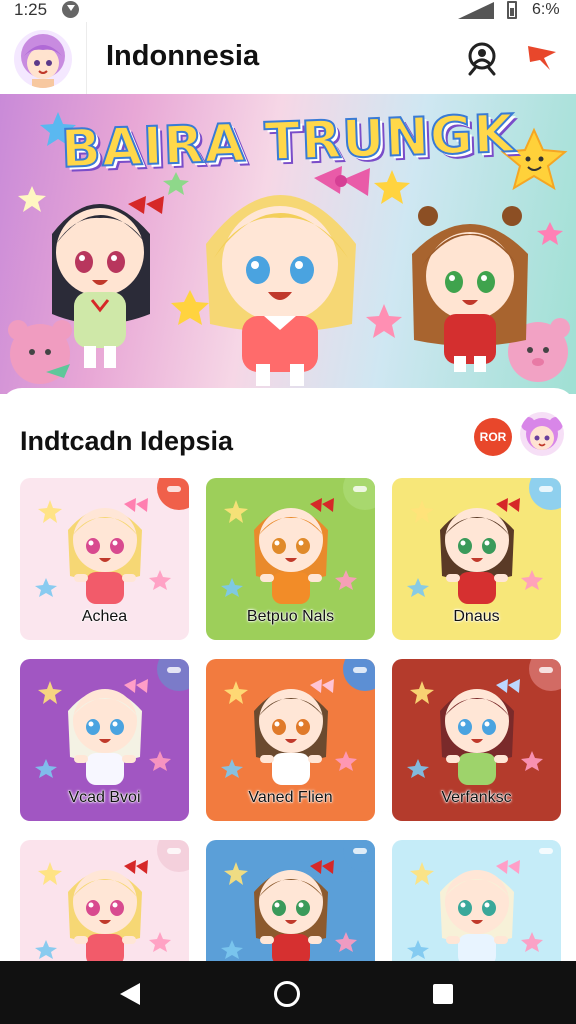  What do you see at coordinates (104, 559) in the screenshot?
I see `character-tile: Achea` at bounding box center [104, 559].